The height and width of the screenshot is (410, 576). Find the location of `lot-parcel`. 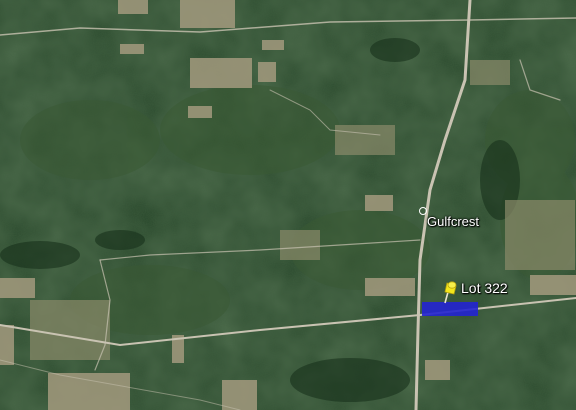

lot-parcel is located at coordinates (450, 309).